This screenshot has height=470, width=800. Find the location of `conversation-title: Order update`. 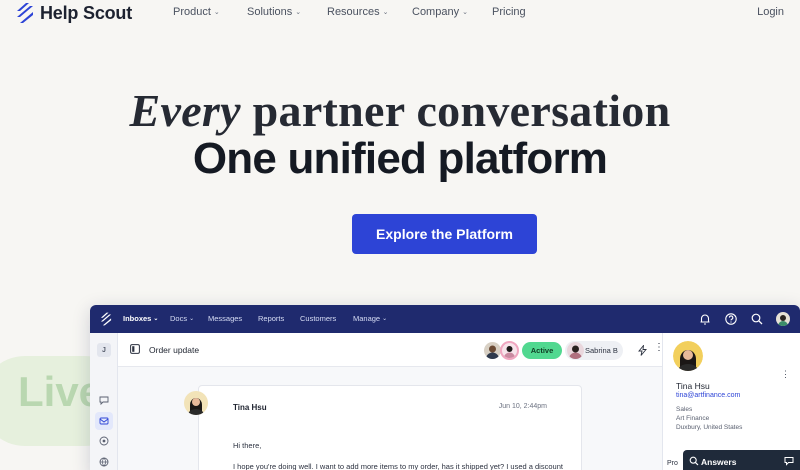

conversation-title: Order update is located at coordinates (174, 350).